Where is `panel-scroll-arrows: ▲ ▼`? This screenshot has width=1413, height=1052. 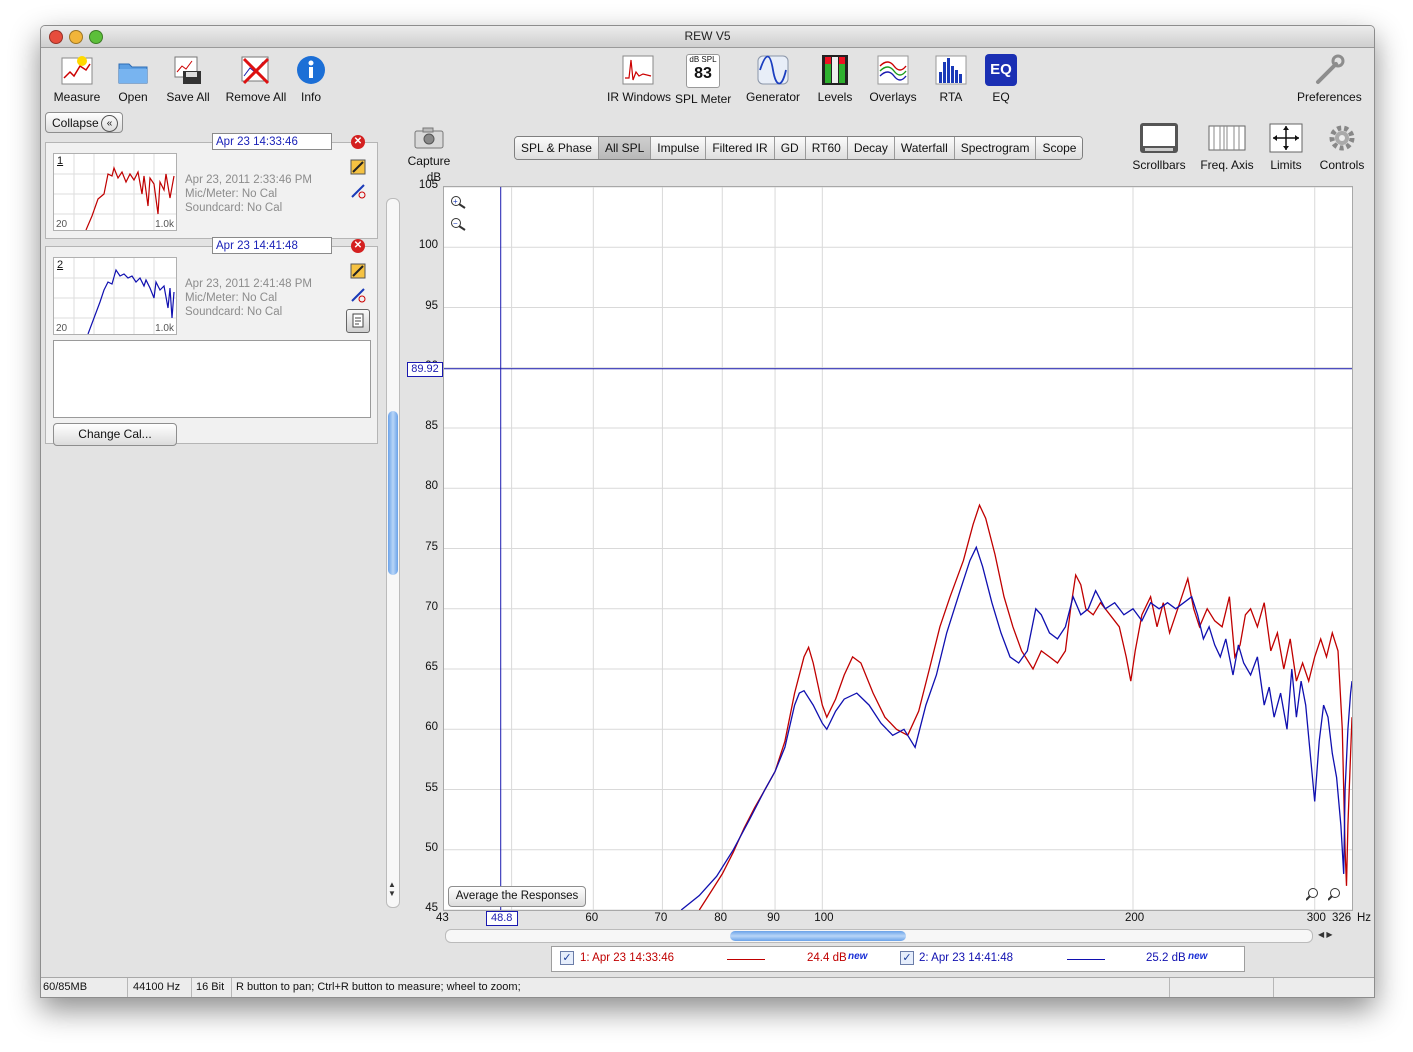 panel-scroll-arrows: ▲ ▼ is located at coordinates (392, 897).